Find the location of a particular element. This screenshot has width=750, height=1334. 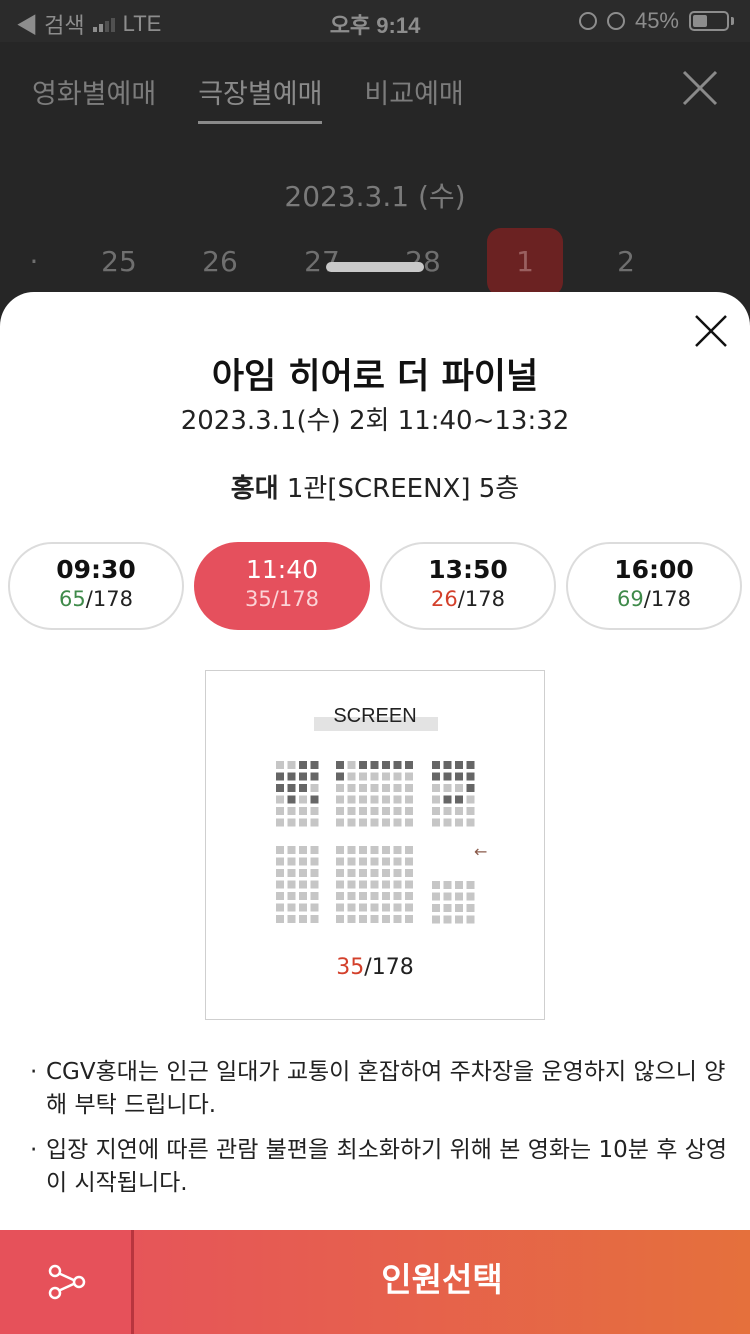

day-item-selected: 1 is located at coordinates (525, 262).